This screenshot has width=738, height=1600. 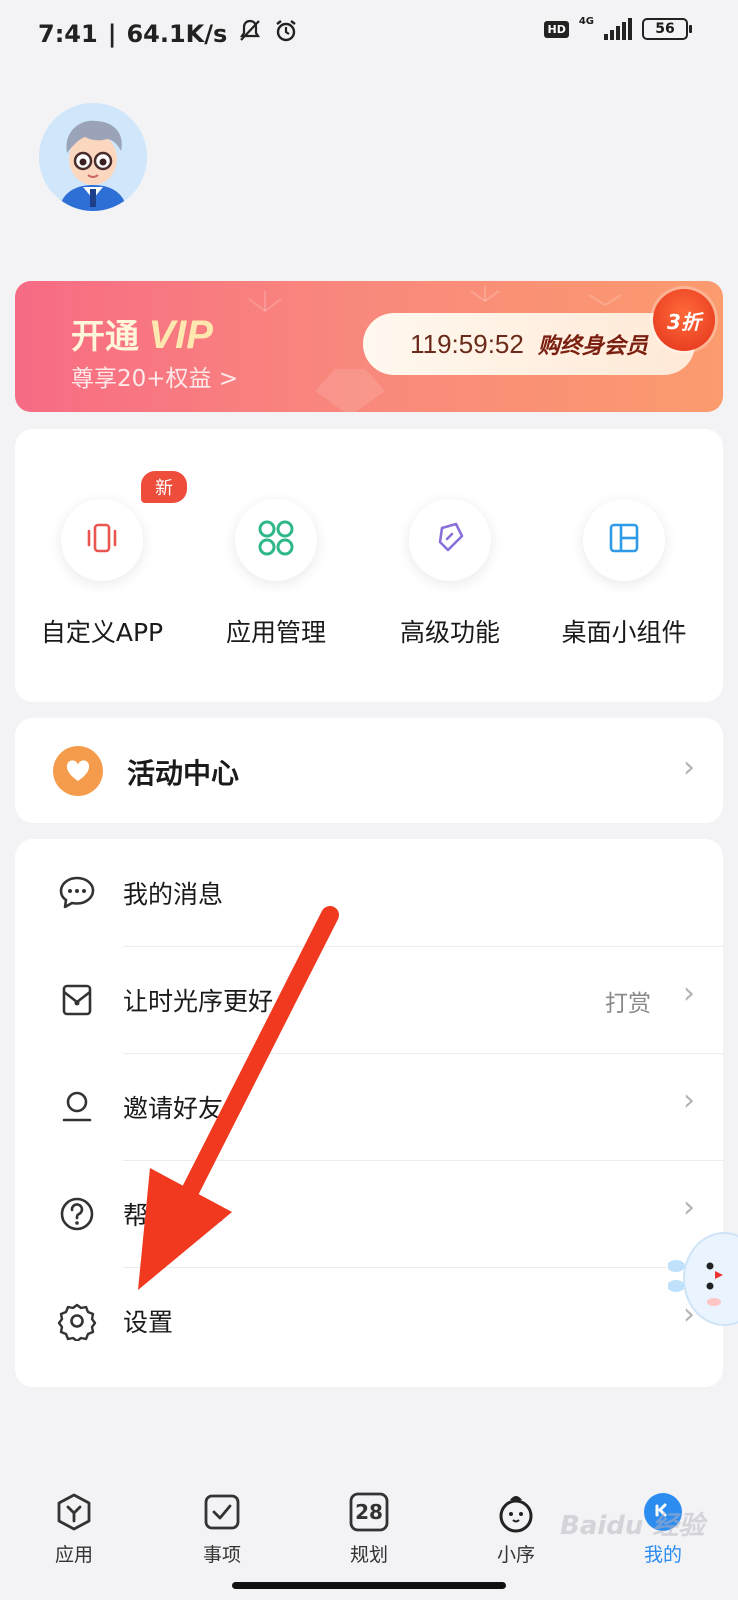 I want to click on watermark: Baidu 经验, so click(x=632, y=1526).